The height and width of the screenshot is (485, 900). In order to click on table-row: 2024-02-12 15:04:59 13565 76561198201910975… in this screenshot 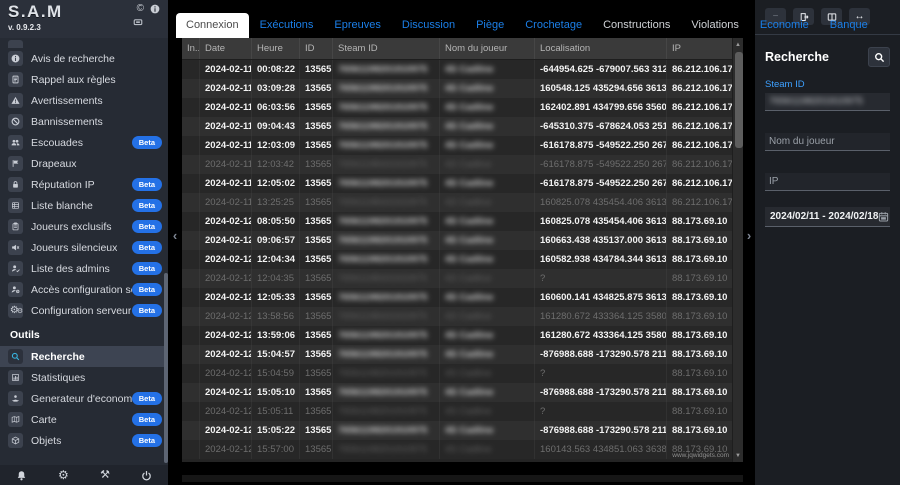, I will do `click(462, 373)`.